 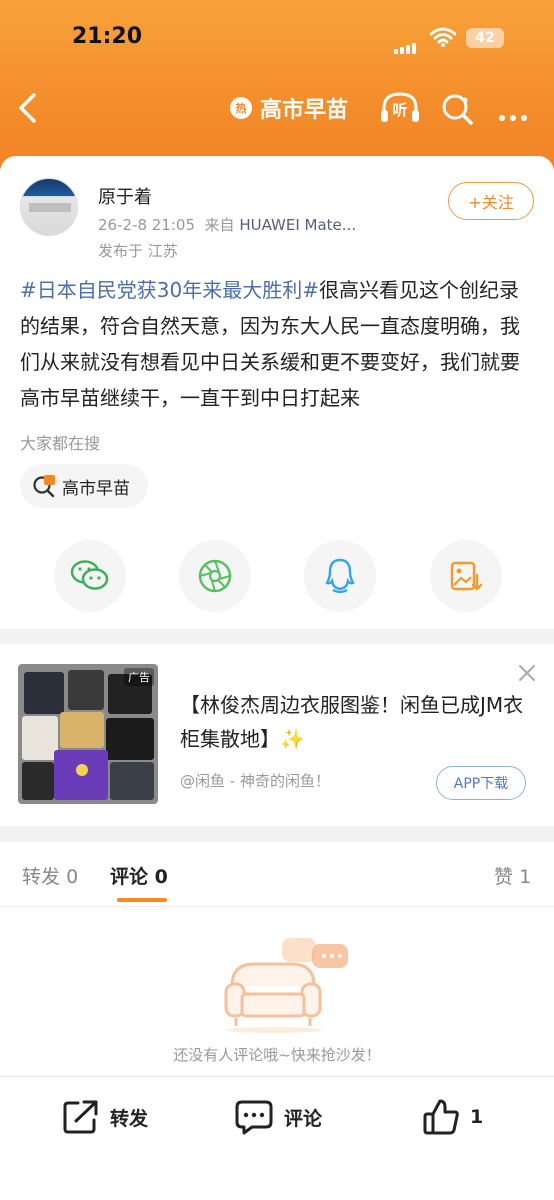 I want to click on nav-topic: 热 高市早苗, so click(x=289, y=108).